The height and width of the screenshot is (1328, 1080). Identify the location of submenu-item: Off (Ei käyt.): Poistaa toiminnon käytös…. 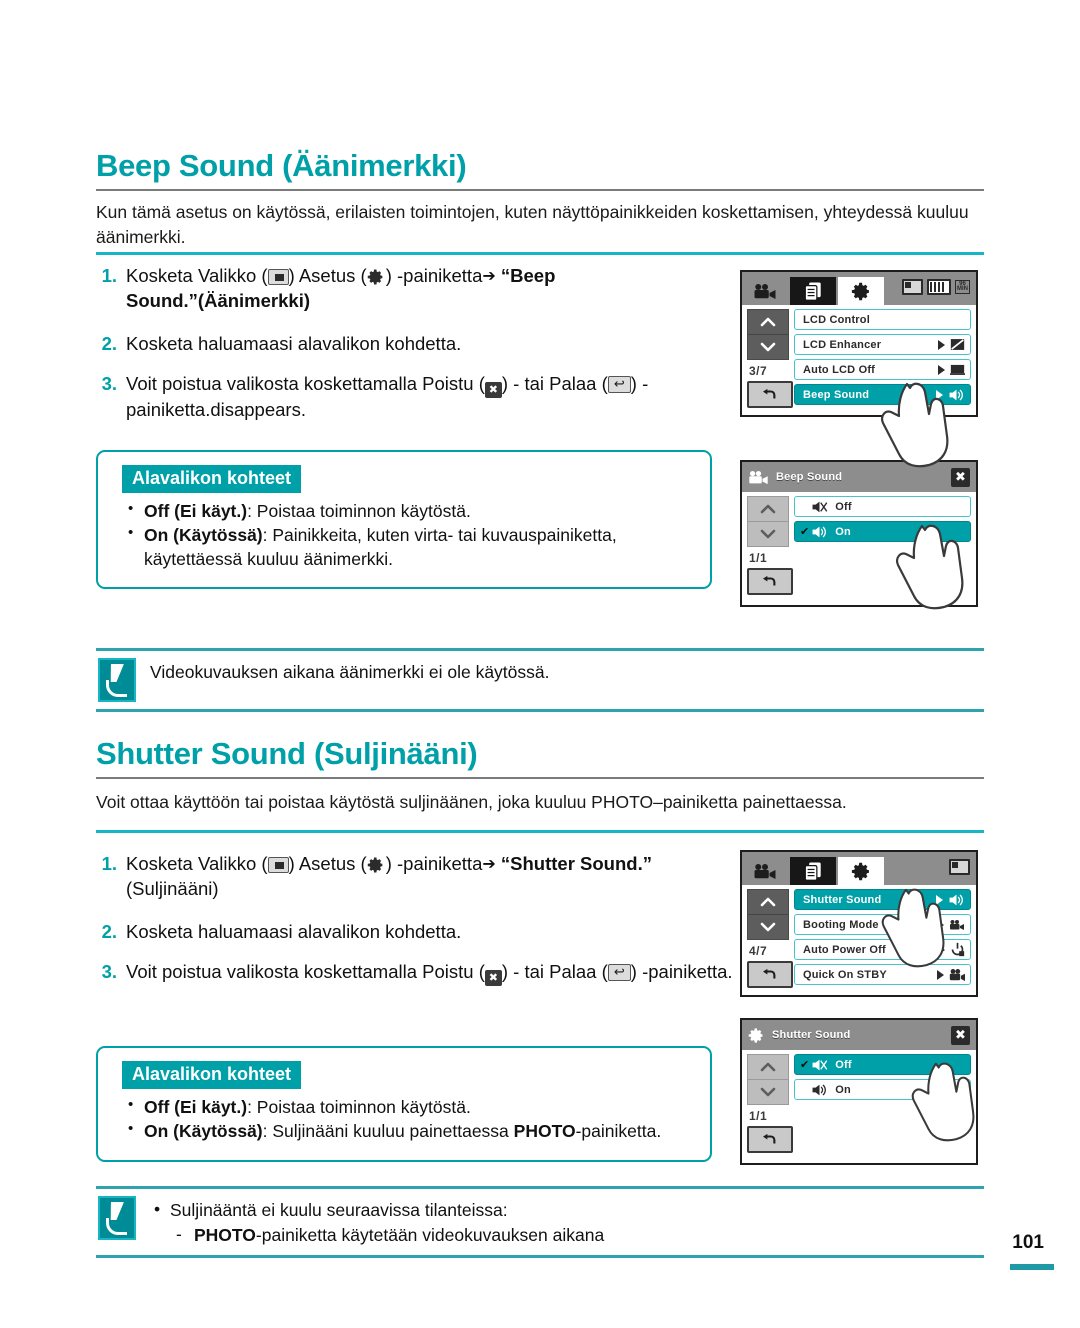
(408, 511).